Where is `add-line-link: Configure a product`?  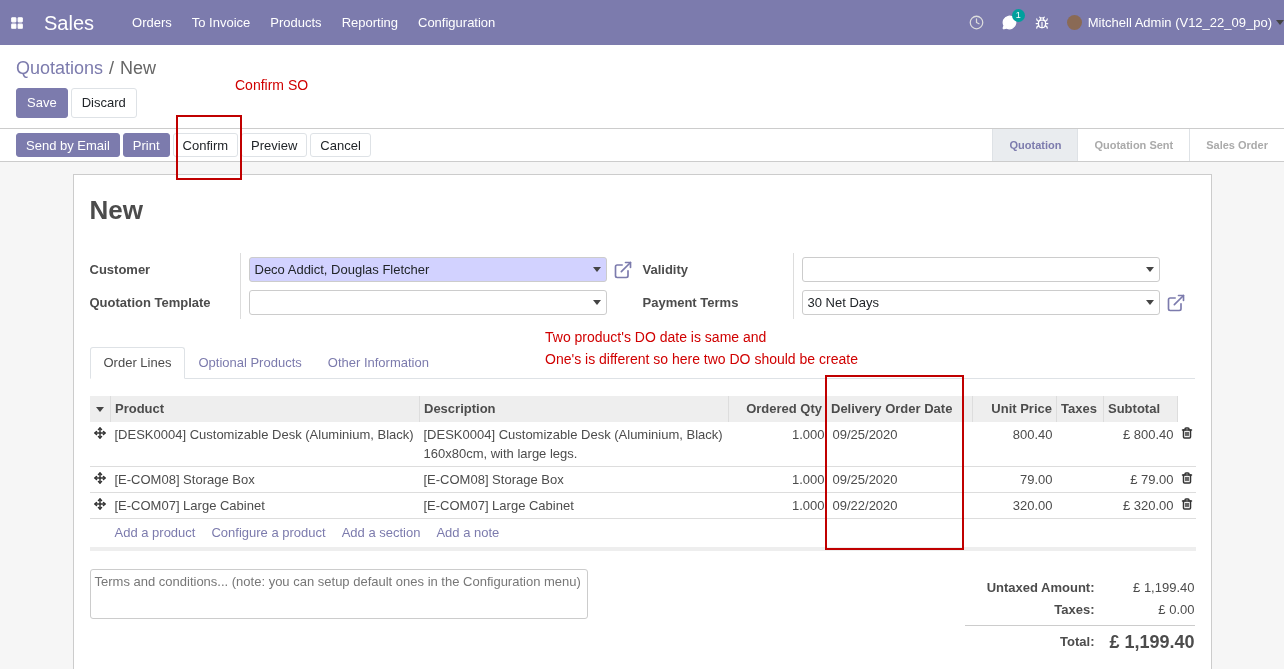 add-line-link: Configure a product is located at coordinates (268, 533).